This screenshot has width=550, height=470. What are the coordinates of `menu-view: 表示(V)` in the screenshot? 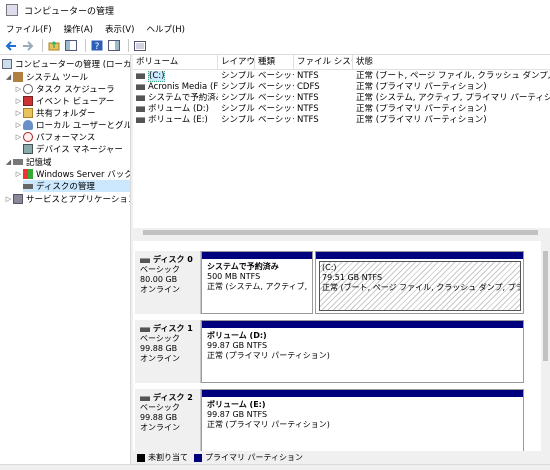 It's located at (119, 29).